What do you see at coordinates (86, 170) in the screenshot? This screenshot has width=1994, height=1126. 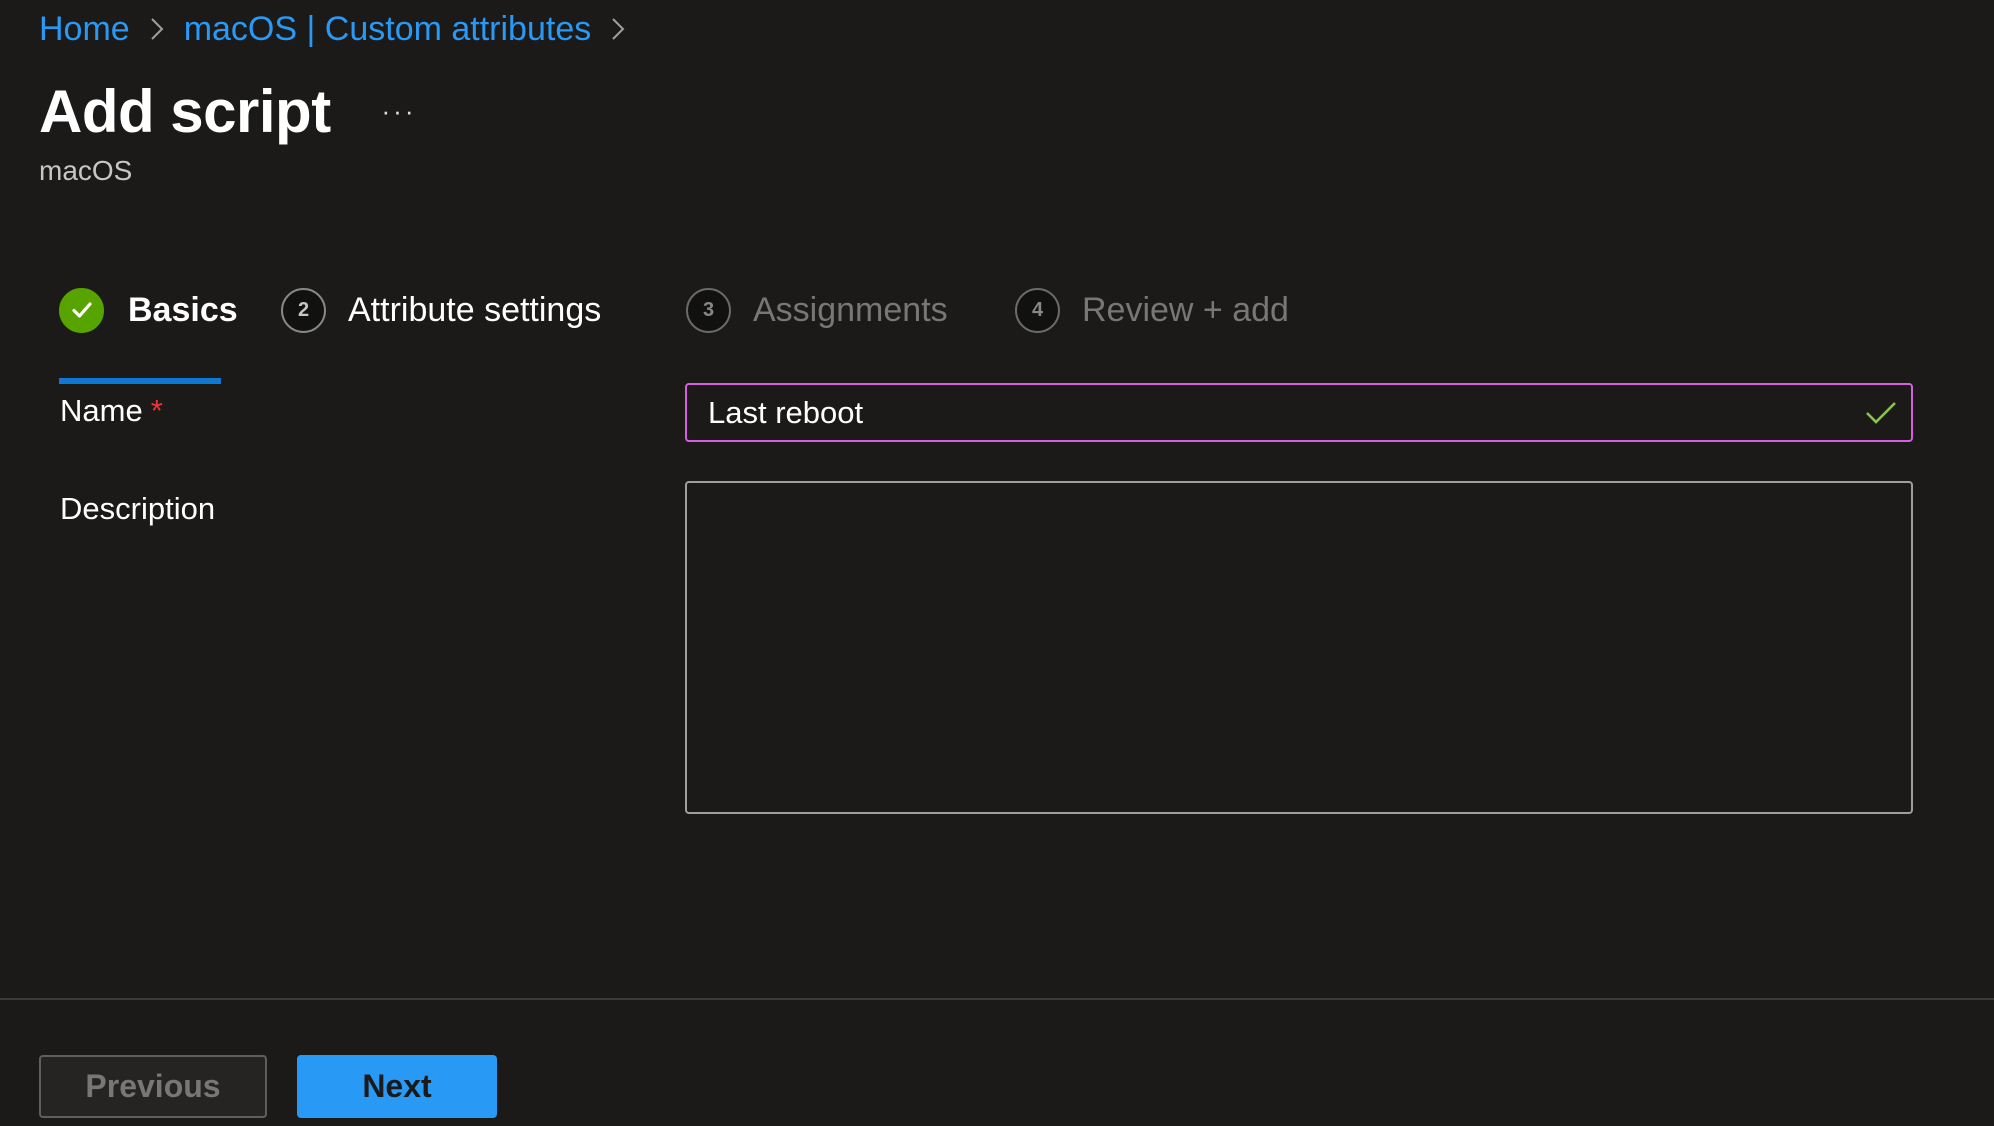 I see `page-subtitle: macOS` at bounding box center [86, 170].